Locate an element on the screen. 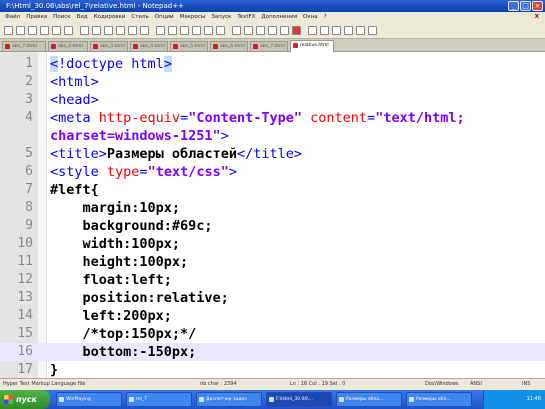 The image size is (545, 409). code-line: 8 margin:10px; is located at coordinates (272, 208).